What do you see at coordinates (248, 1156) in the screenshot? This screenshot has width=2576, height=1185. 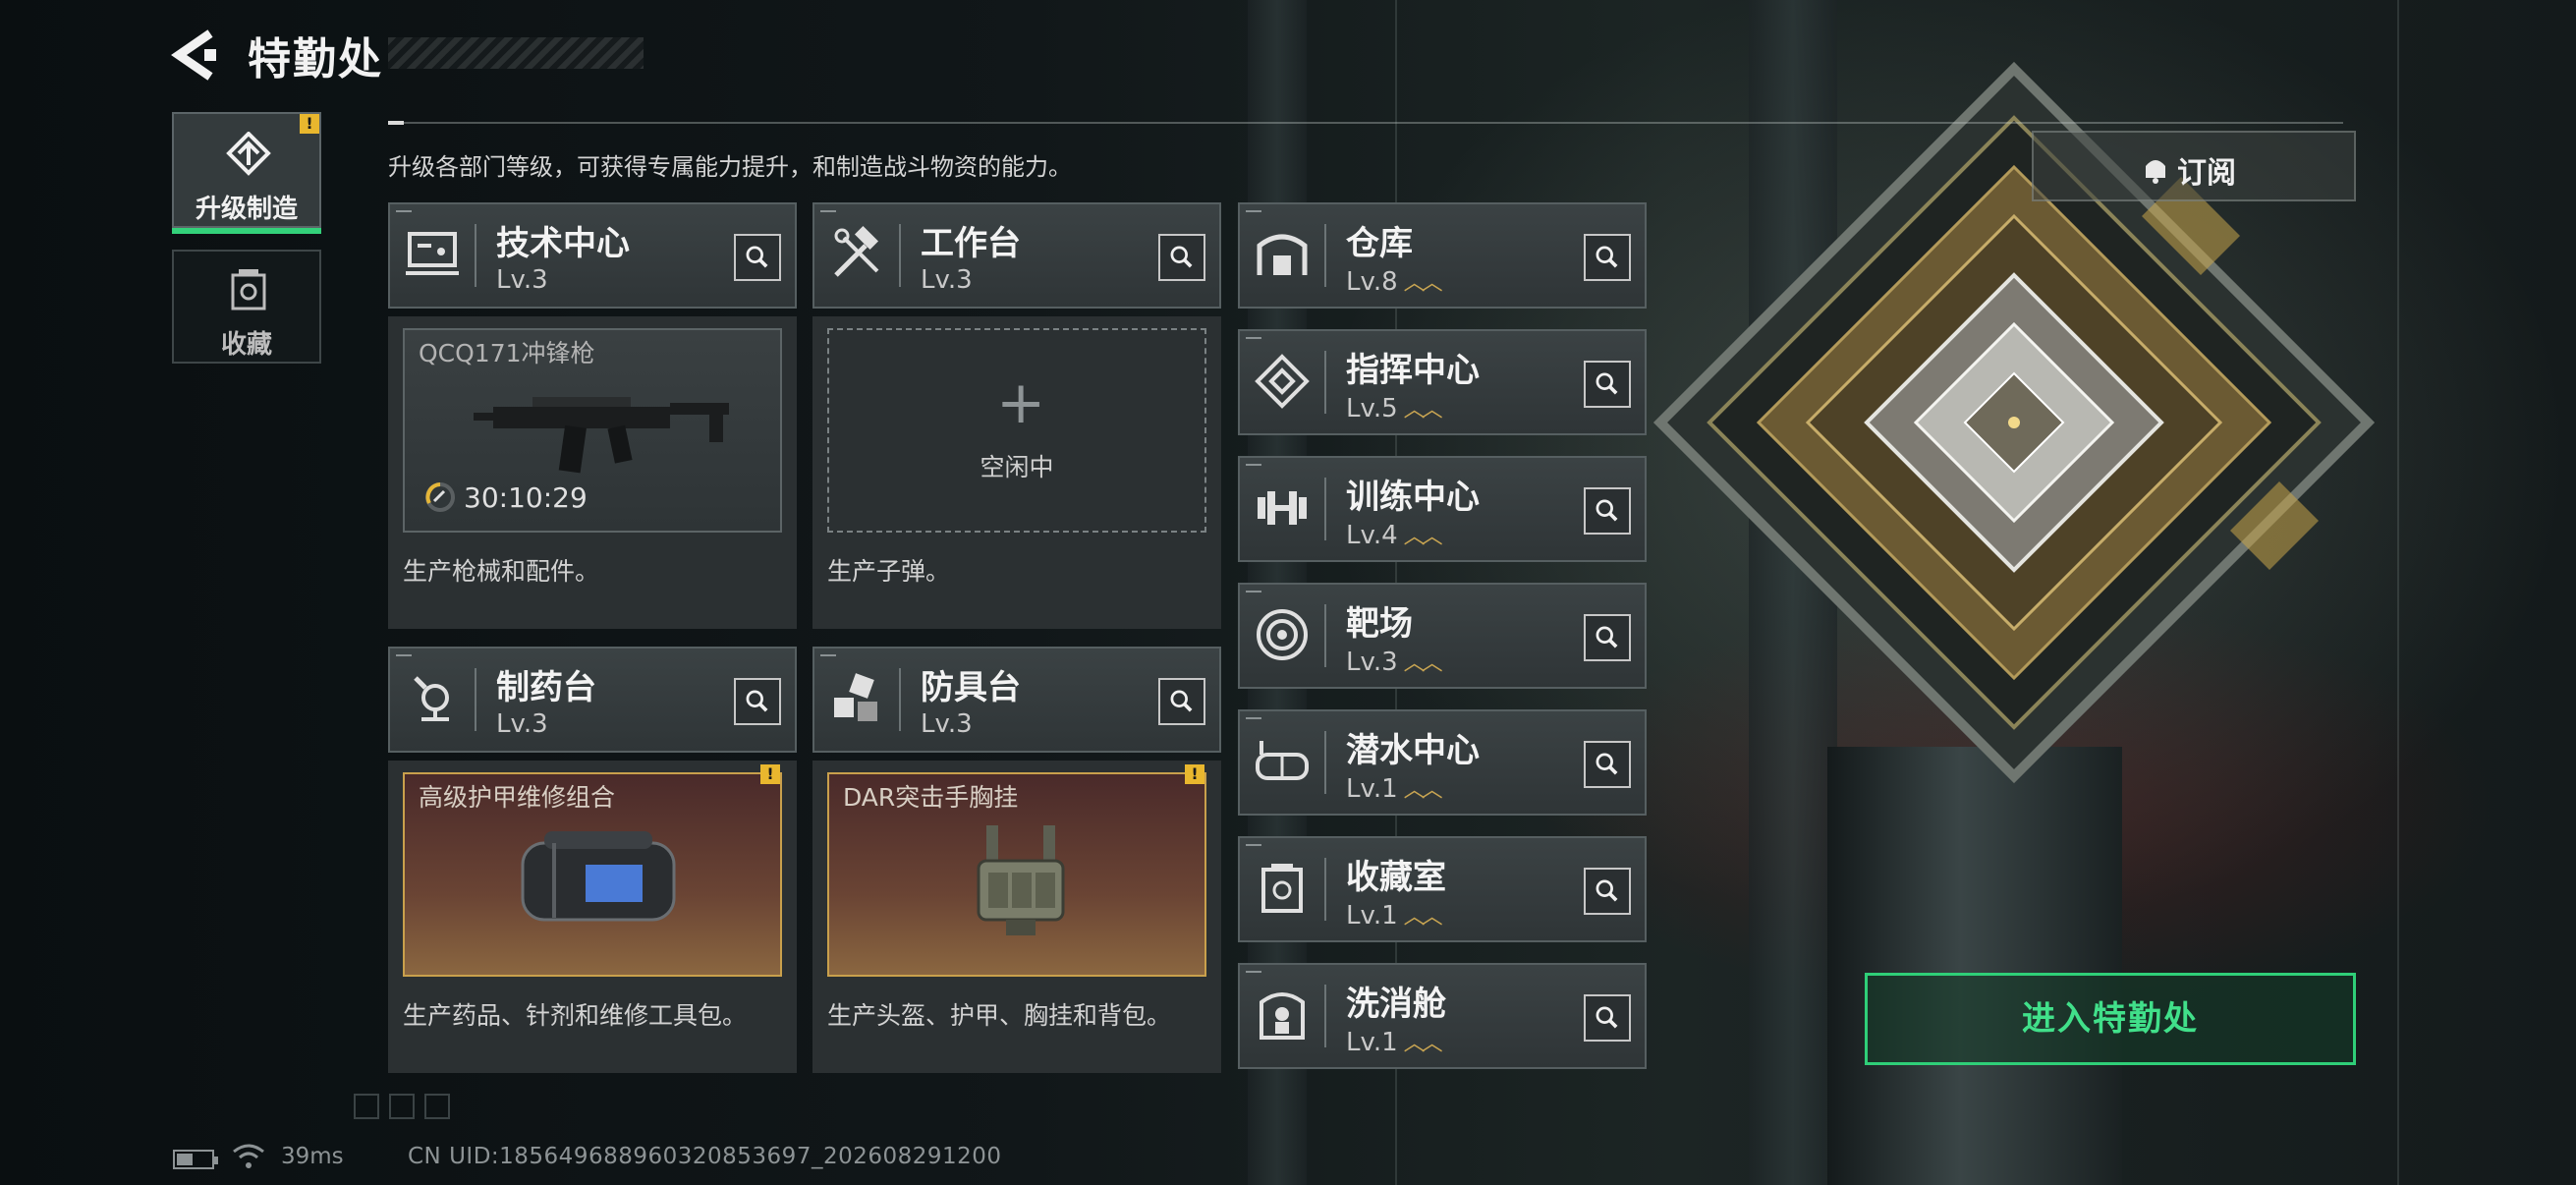 I see `wifi-icon` at bounding box center [248, 1156].